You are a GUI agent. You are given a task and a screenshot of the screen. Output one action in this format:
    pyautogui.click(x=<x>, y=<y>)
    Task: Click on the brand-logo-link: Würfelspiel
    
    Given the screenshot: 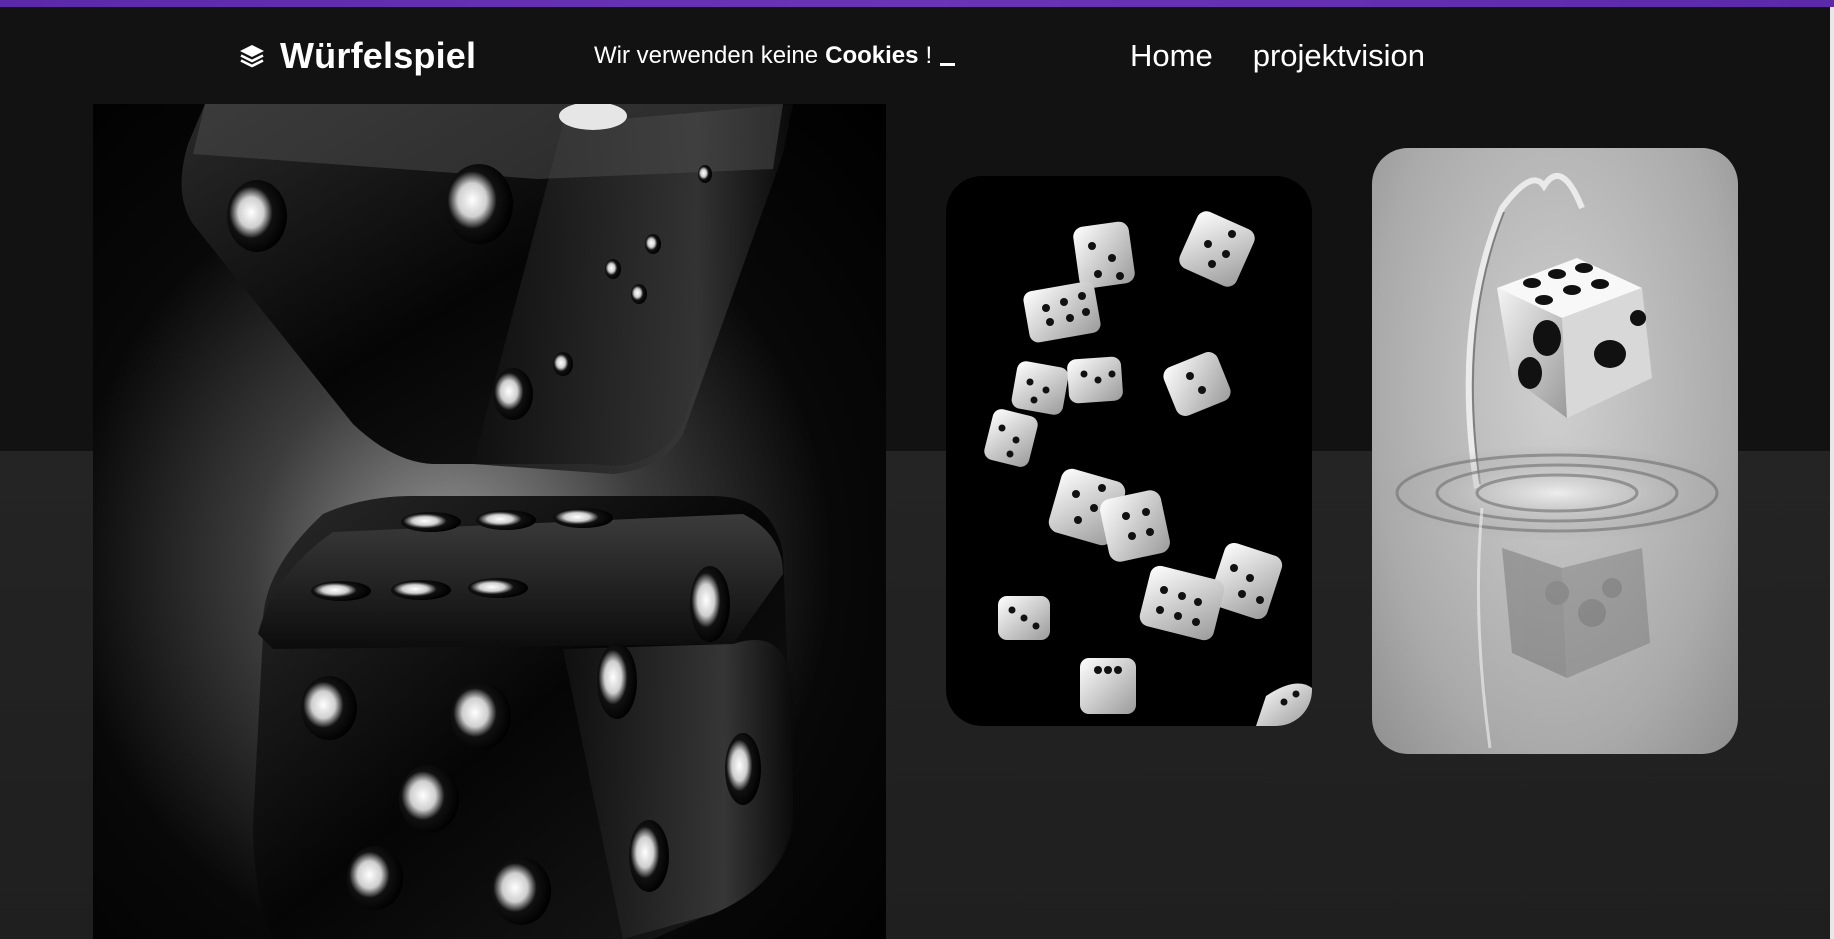 What is the action you would take?
    pyautogui.click(x=357, y=56)
    